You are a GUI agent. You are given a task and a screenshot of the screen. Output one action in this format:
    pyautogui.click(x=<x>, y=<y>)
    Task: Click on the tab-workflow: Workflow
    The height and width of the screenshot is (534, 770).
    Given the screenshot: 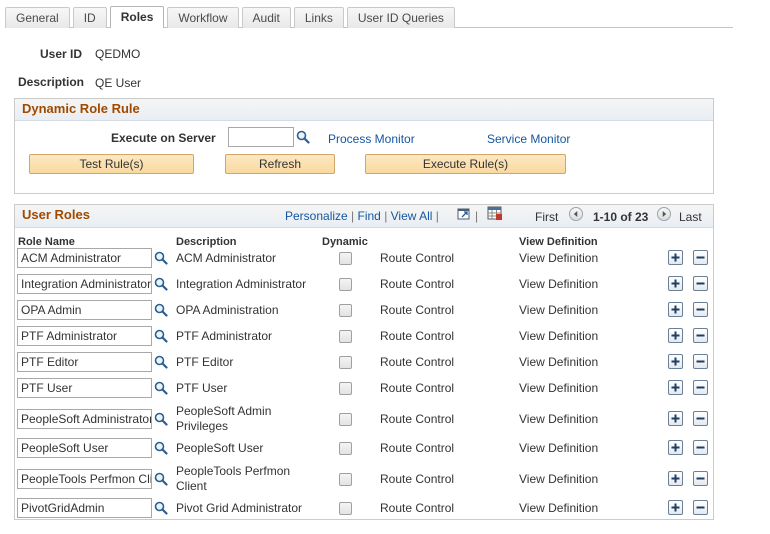 What is the action you would take?
    pyautogui.click(x=203, y=17)
    